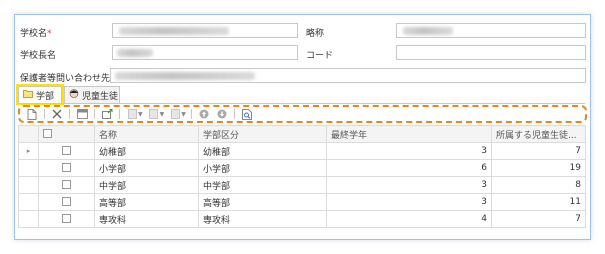 Image resolution: width=605 pixels, height=254 pixels. I want to click on cell-name: 小学部, so click(146, 168).